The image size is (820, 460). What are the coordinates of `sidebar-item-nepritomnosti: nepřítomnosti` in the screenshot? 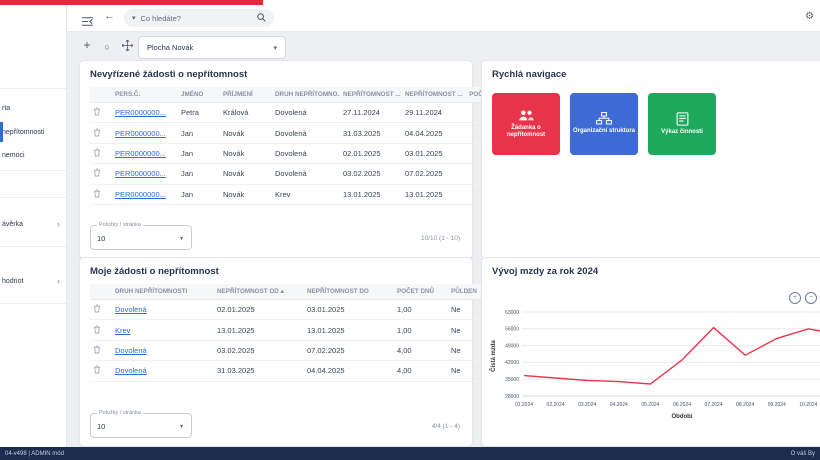 It's located at (33, 132).